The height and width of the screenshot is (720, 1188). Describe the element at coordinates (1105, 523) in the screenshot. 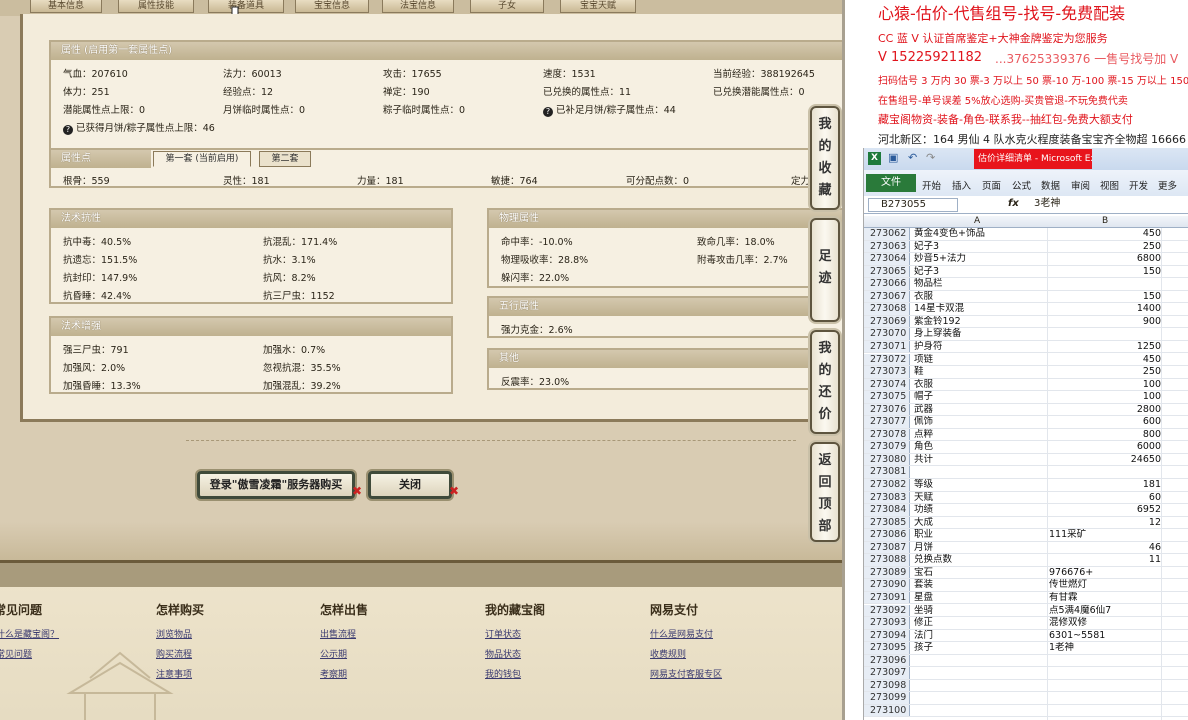

I see `cell-b: 12` at that location.